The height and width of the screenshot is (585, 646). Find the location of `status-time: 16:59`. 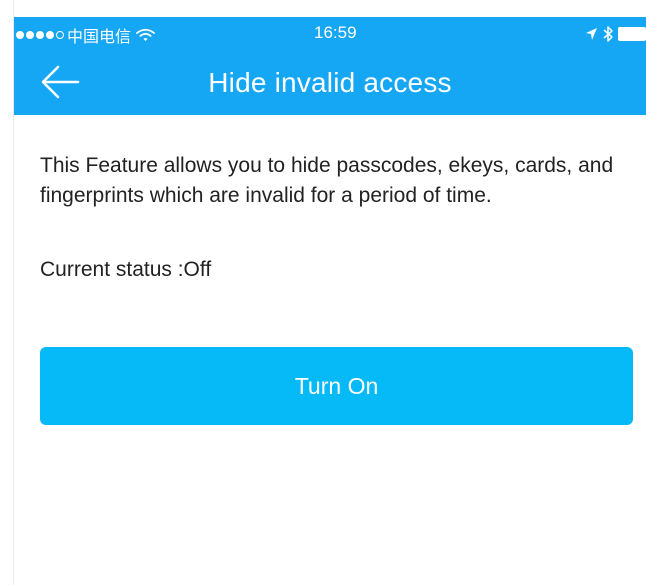

status-time: 16:59 is located at coordinates (335, 32).